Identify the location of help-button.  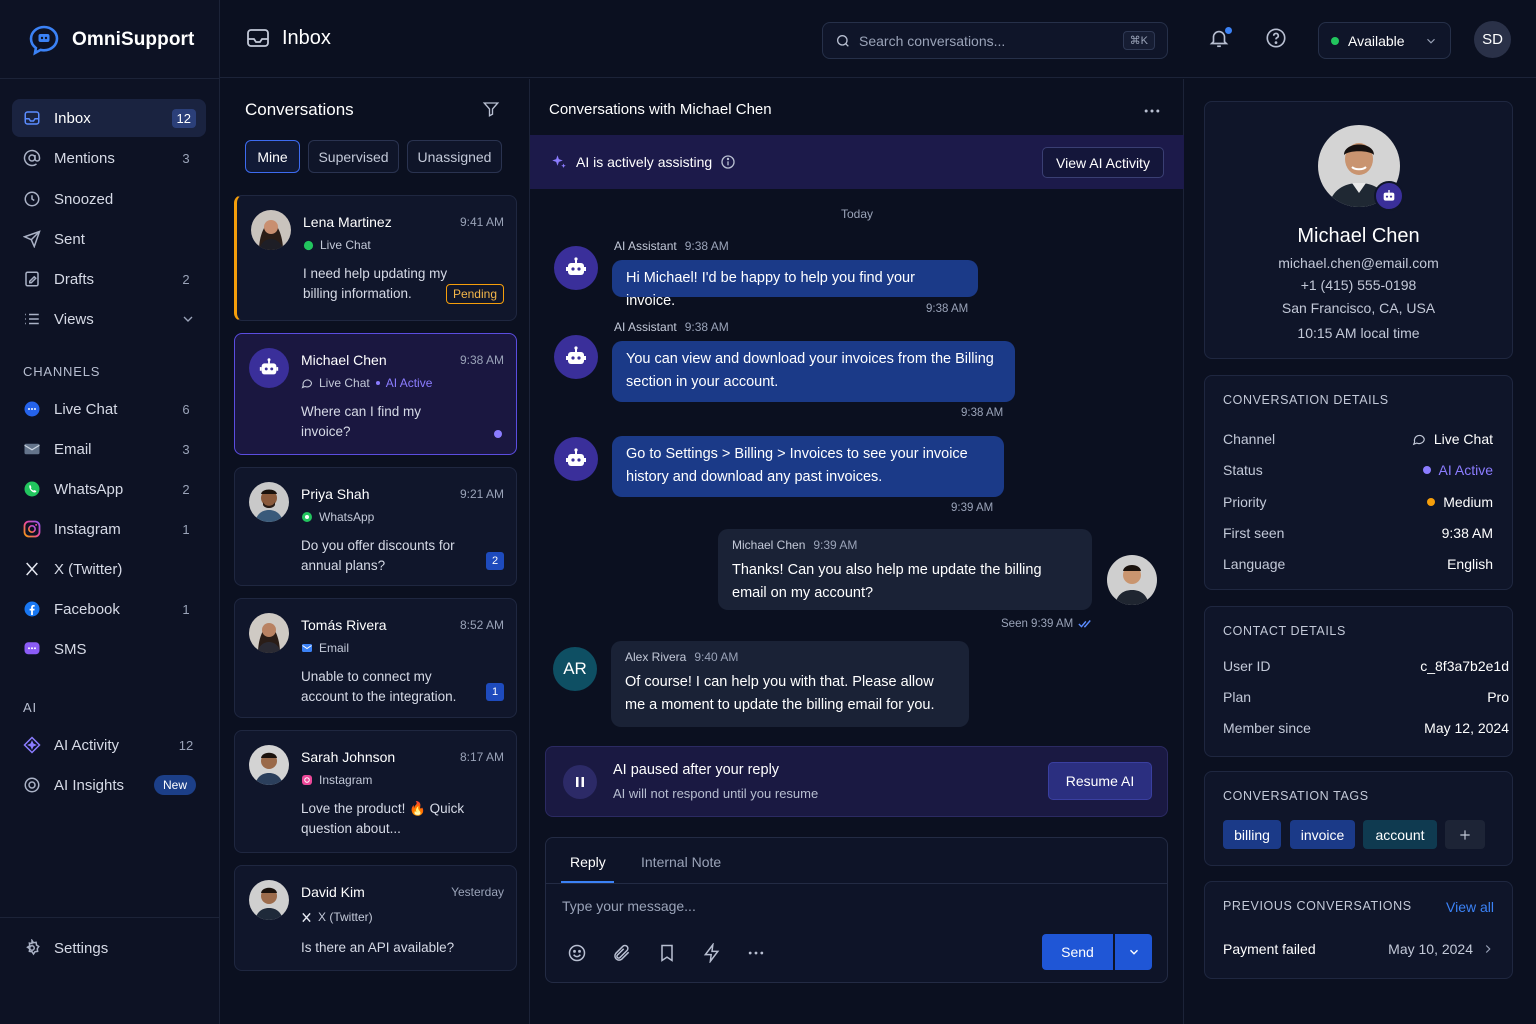
(1277, 39).